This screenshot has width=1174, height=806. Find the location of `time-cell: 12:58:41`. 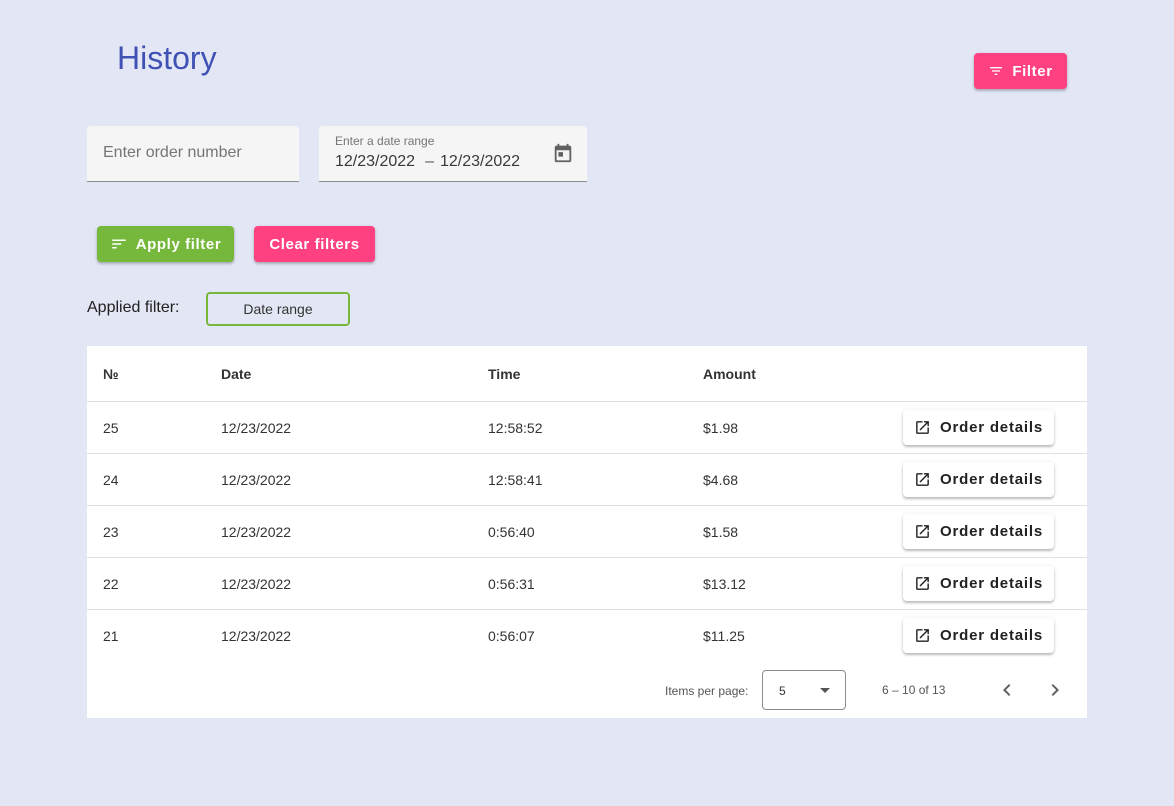

time-cell: 12:58:41 is located at coordinates (515, 479).